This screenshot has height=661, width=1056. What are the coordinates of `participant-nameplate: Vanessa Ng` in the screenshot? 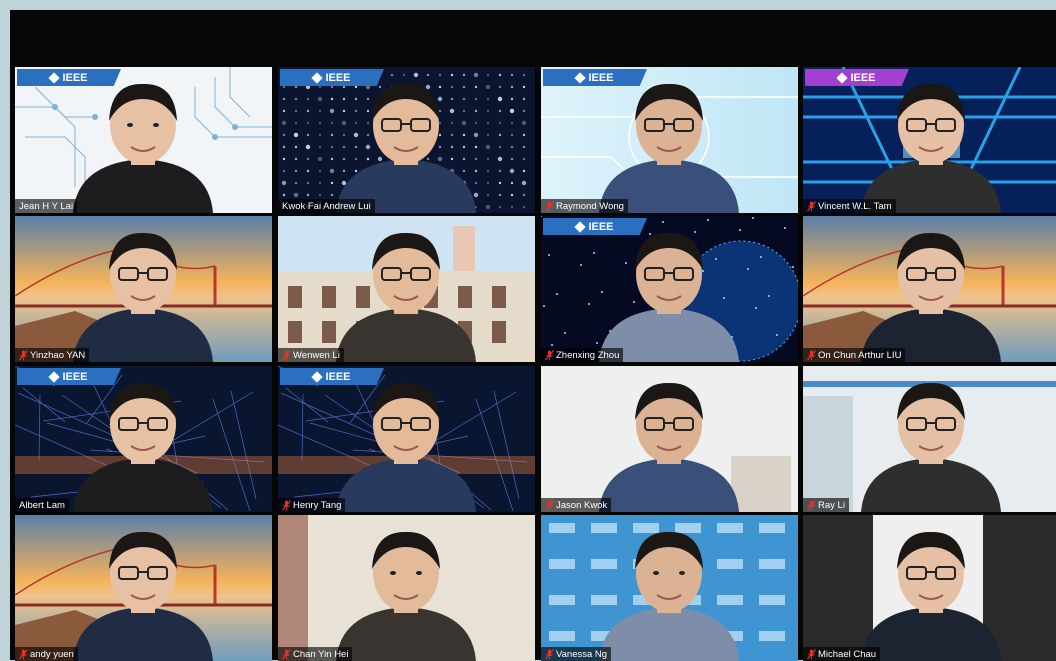 It's located at (576, 654).